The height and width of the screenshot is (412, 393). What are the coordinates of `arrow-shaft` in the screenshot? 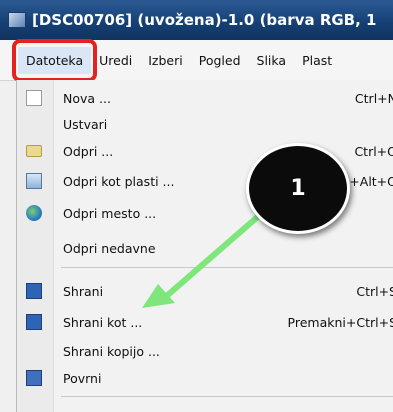 It's located at (212, 256).